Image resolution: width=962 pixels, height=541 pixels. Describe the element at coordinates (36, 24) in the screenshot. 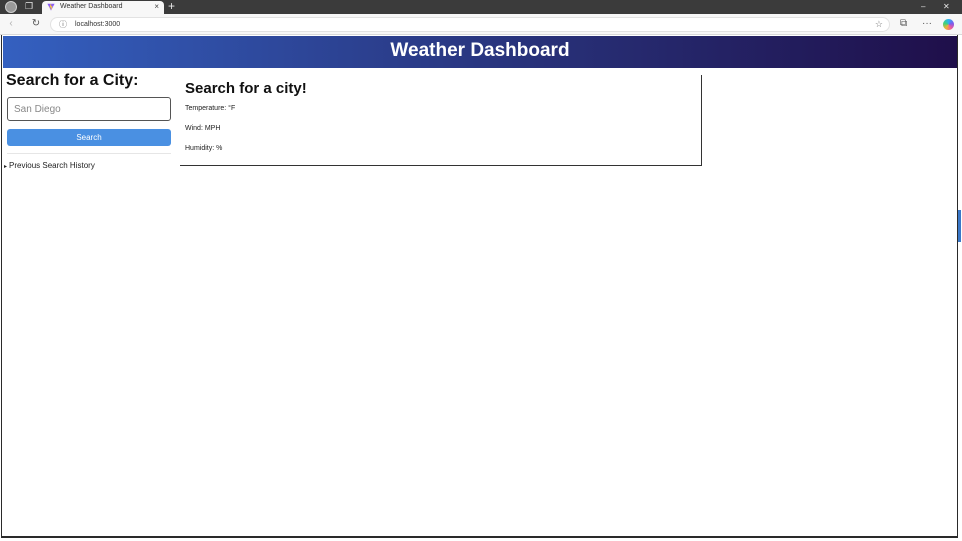

I see `reload-icon: ↻` at that location.